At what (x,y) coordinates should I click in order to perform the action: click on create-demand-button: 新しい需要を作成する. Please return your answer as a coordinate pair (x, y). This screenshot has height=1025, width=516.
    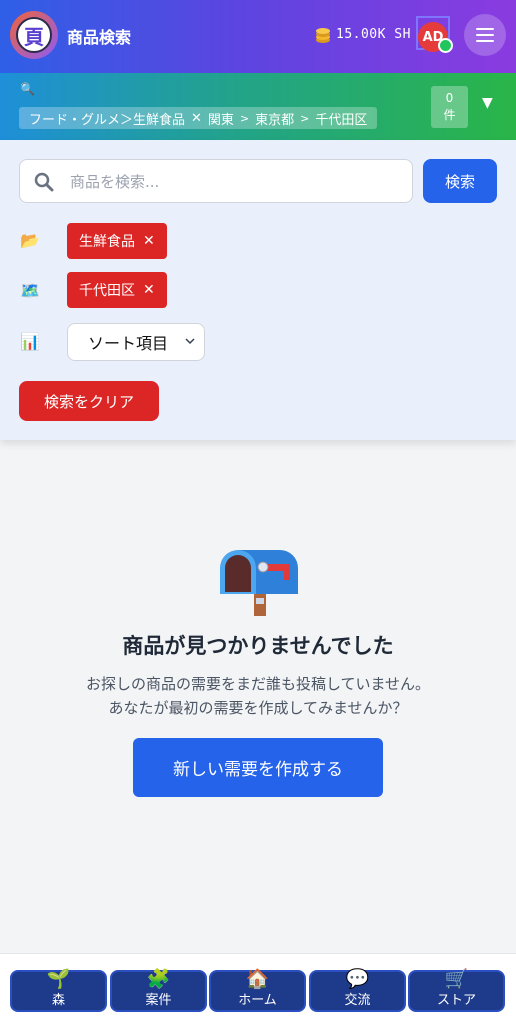
    Looking at the image, I should click on (258, 767).